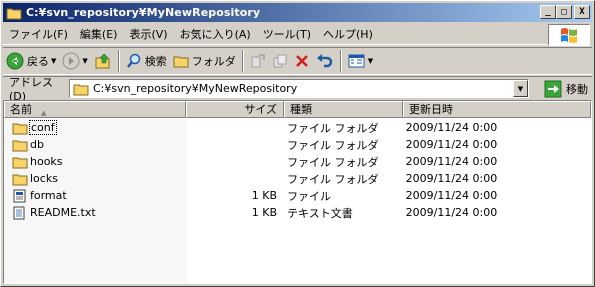 This screenshot has height=287, width=595. What do you see at coordinates (309, 196) in the screenshot?
I see `file-type: ファイル` at bounding box center [309, 196].